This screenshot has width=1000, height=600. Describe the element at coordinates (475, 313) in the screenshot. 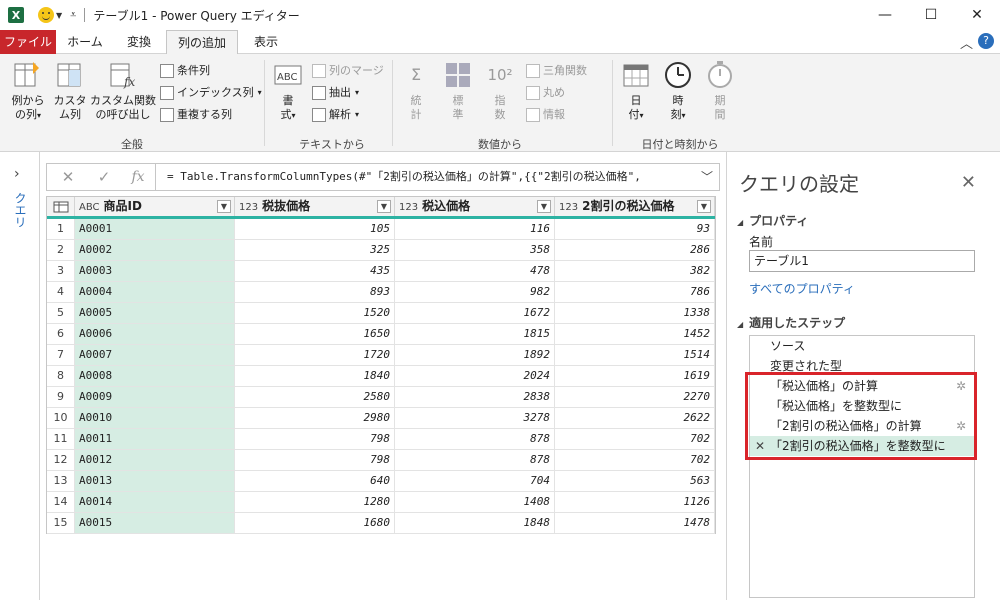

I see `table-cell: 1672` at that location.